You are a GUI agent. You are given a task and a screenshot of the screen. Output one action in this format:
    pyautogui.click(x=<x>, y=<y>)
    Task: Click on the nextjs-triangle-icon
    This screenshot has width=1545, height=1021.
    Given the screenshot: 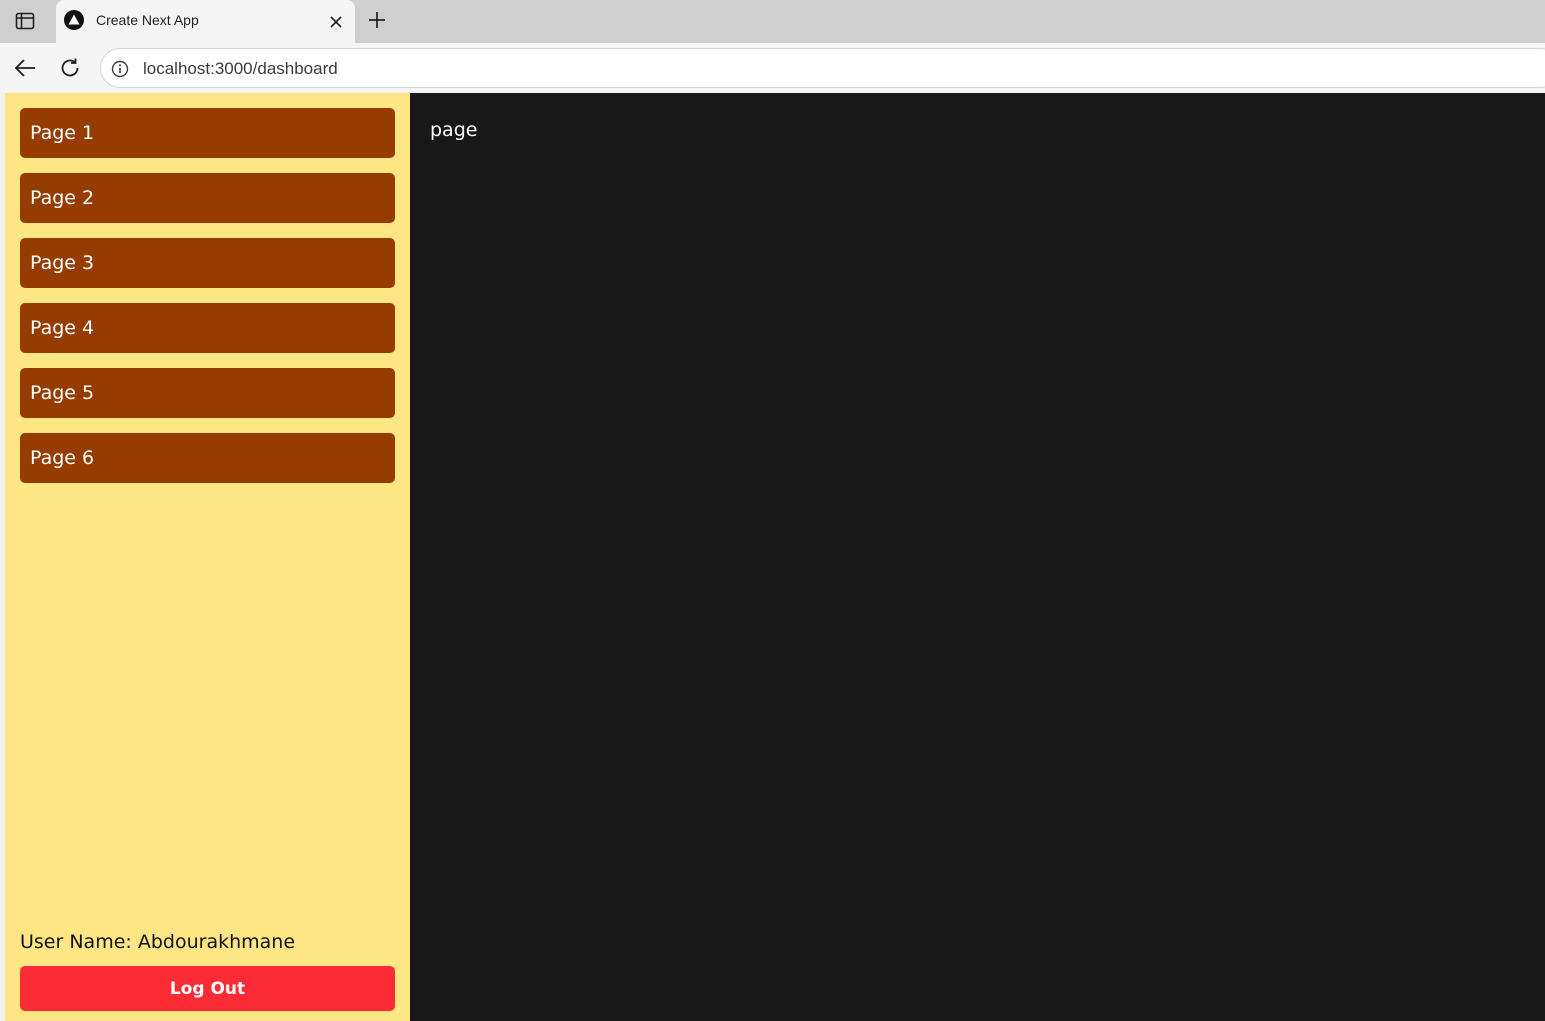 What is the action you would take?
    pyautogui.click(x=74, y=20)
    